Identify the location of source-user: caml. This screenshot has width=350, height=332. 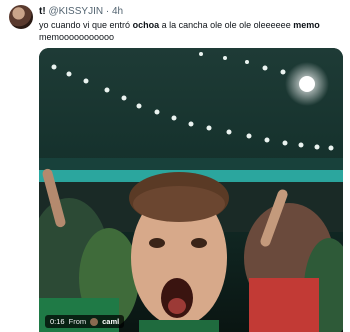
(110, 321).